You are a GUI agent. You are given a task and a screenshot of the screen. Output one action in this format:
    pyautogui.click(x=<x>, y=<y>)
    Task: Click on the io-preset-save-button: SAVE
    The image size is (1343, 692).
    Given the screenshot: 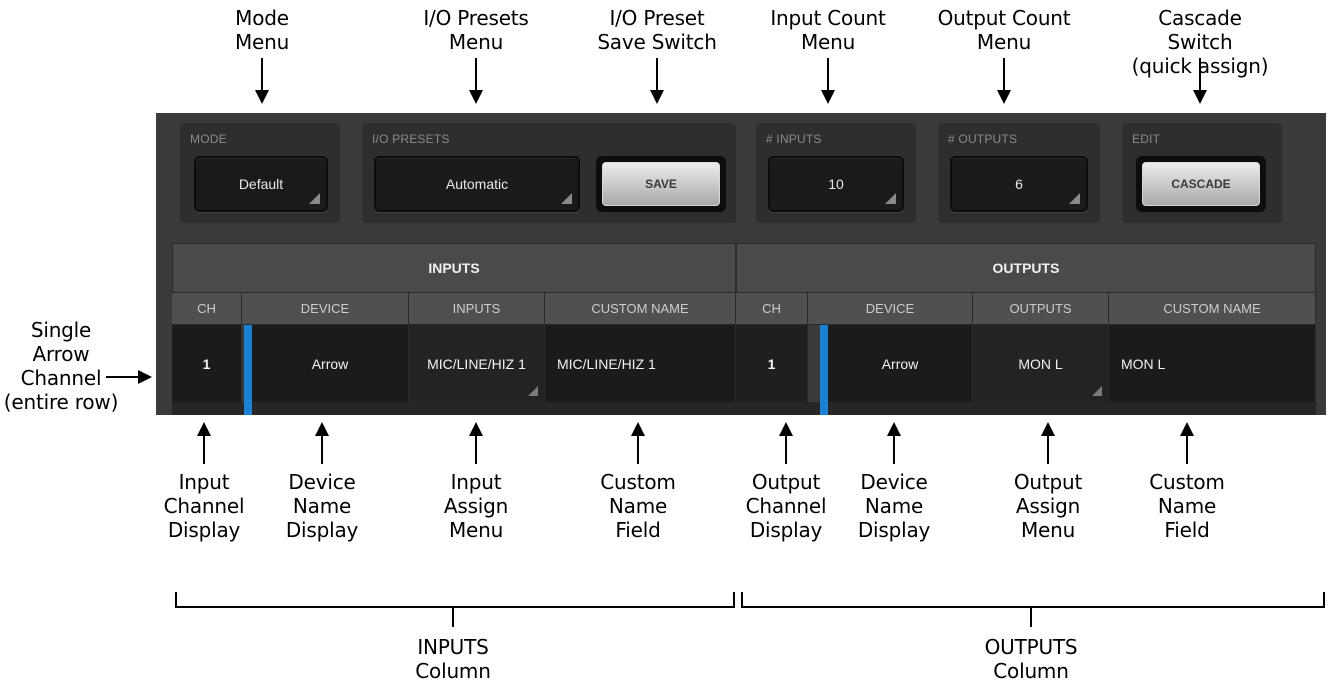 What is the action you would take?
    pyautogui.click(x=661, y=184)
    